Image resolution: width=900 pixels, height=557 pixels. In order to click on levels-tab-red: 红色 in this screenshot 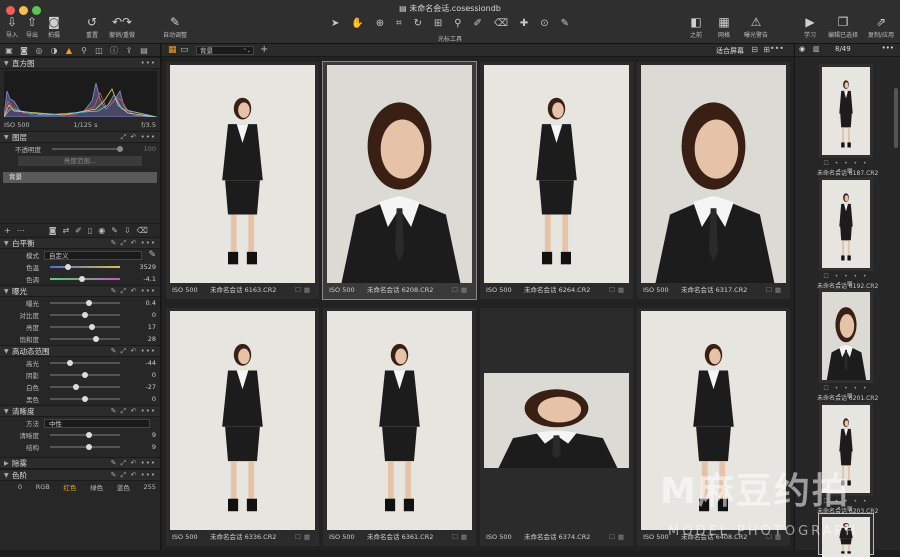, I will do `click(69, 487)`.